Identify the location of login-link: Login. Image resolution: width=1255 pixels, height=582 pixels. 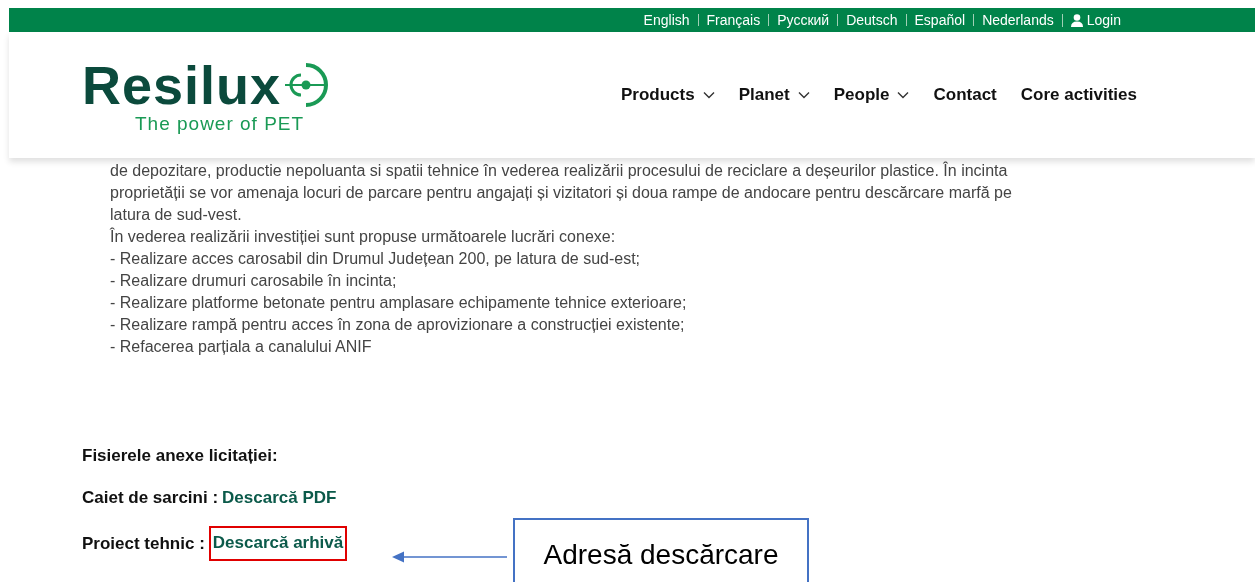
(1095, 20).